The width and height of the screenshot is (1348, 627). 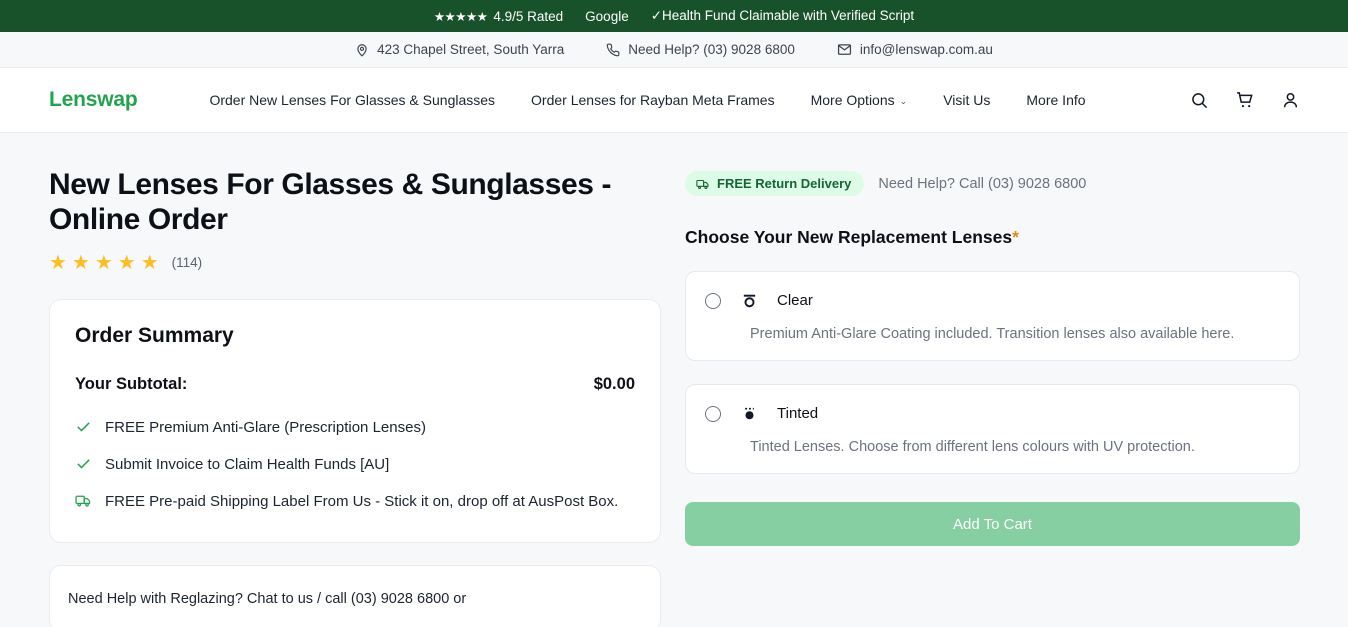 What do you see at coordinates (1290, 100) in the screenshot?
I see `user-account-icon` at bounding box center [1290, 100].